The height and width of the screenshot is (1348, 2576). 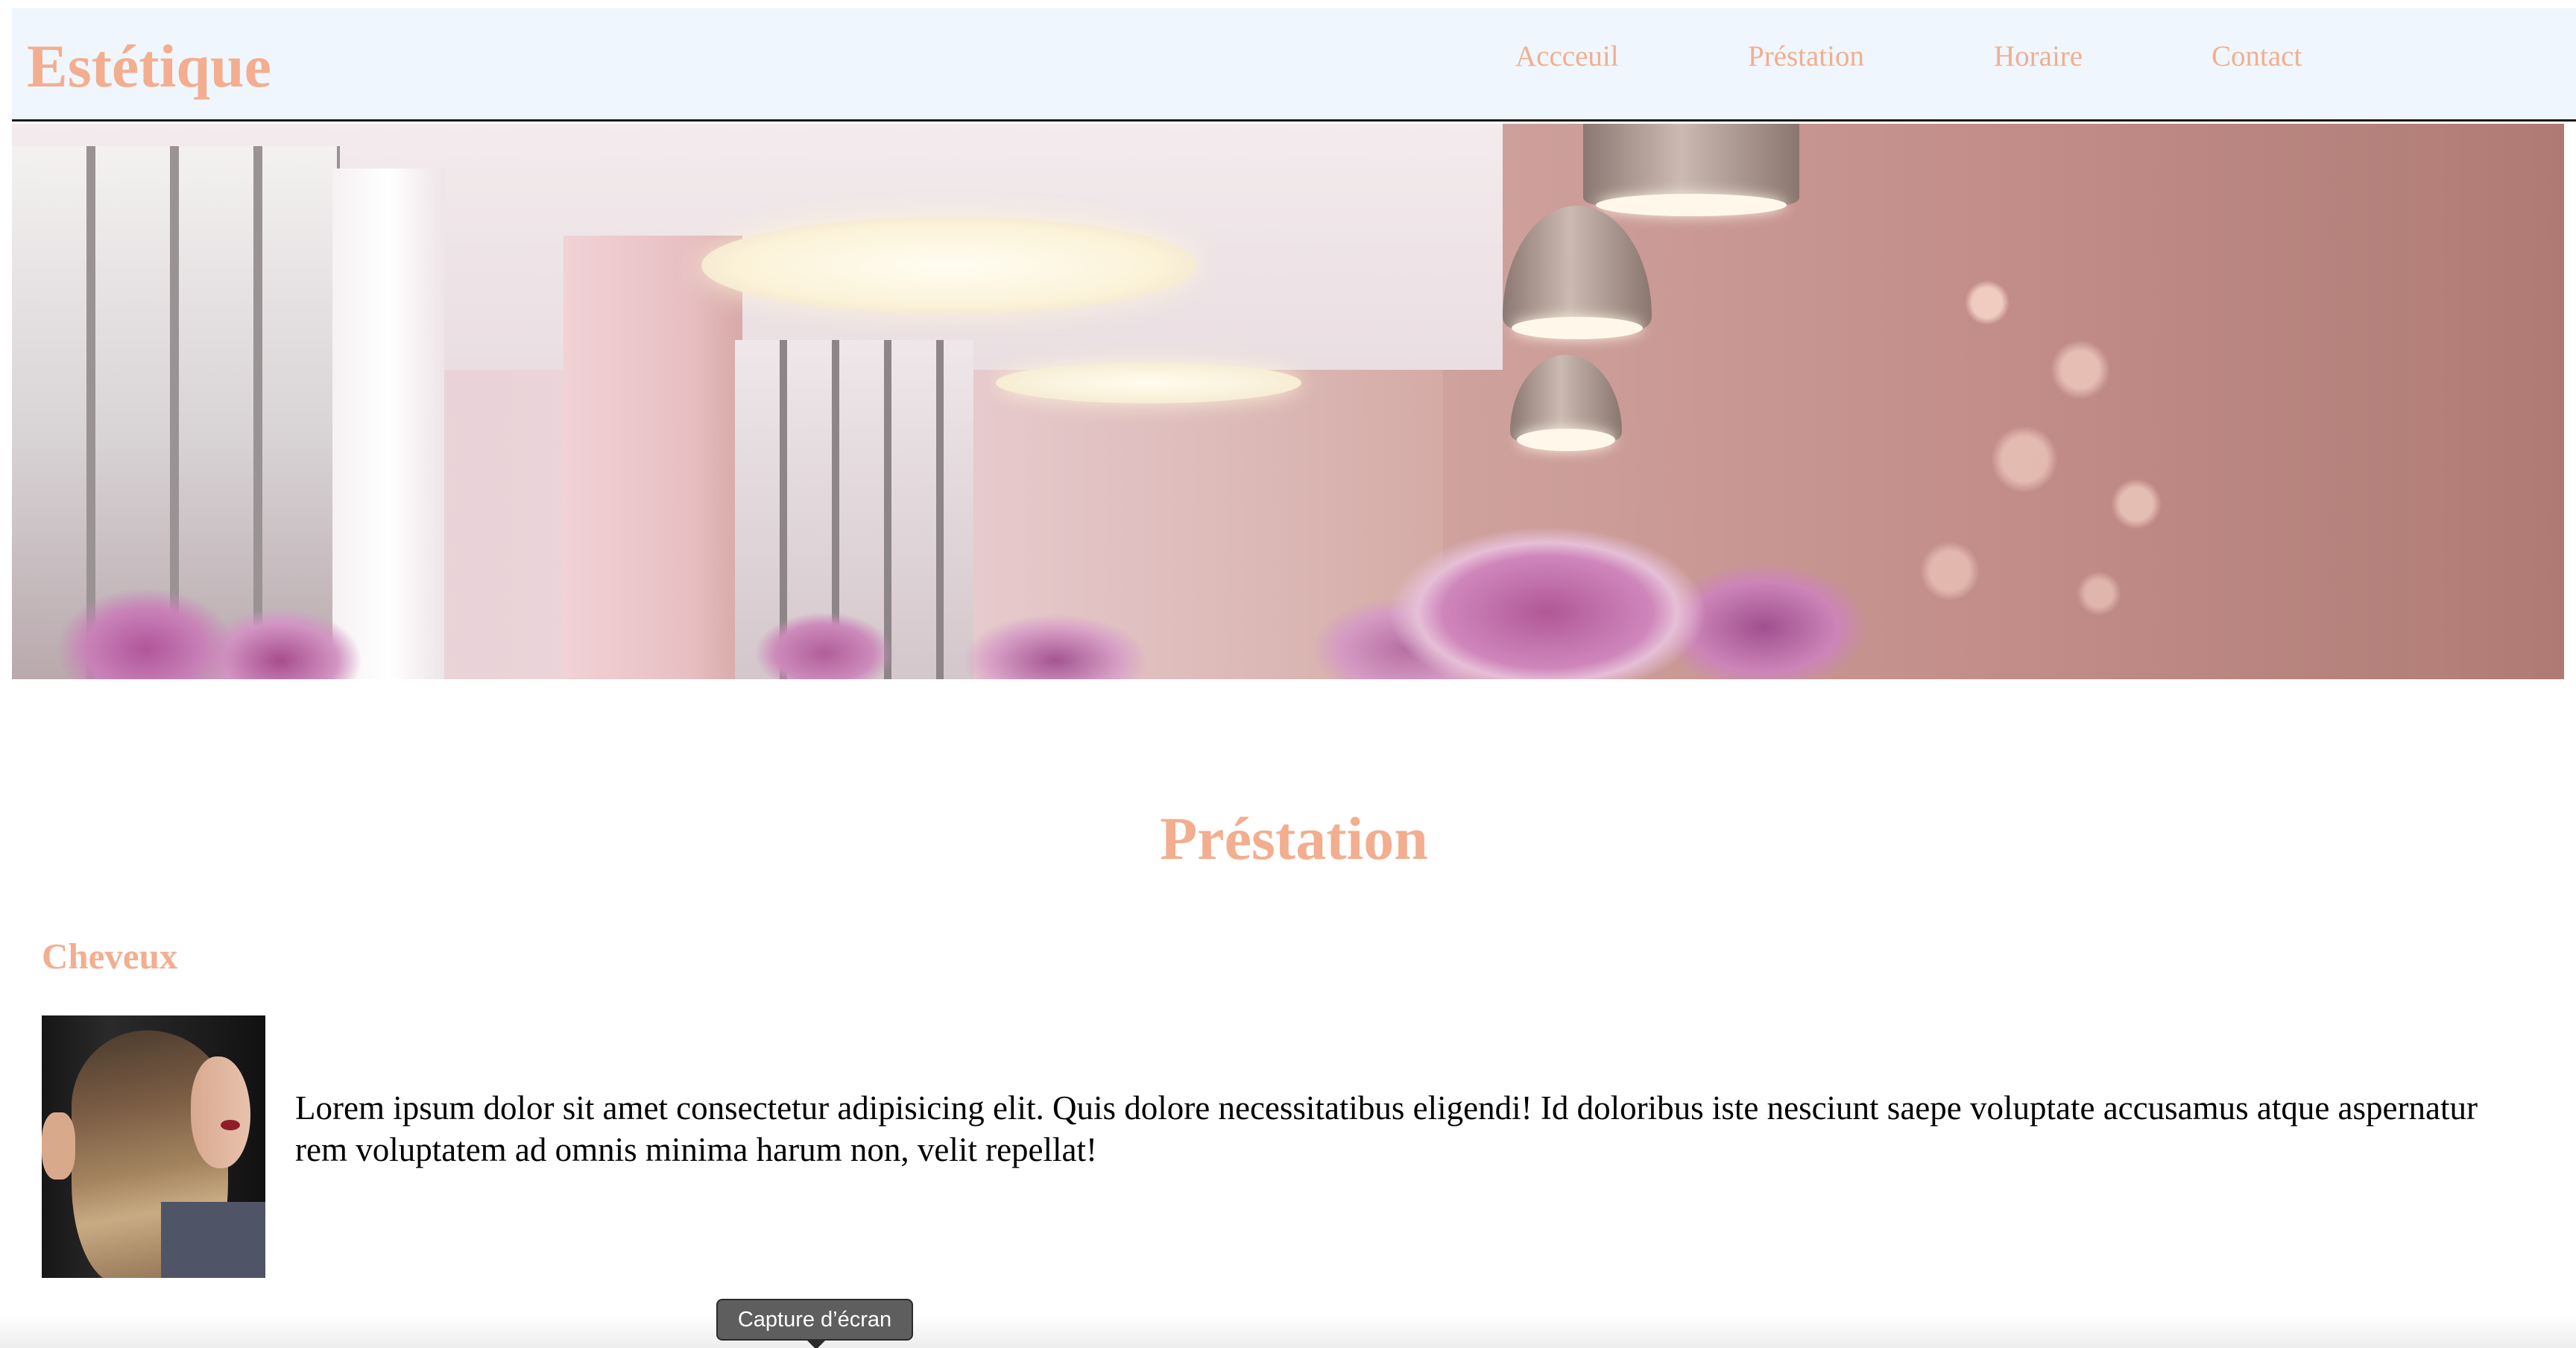 I want to click on screenshot-toolbar-shadow, so click(x=1288, y=1331).